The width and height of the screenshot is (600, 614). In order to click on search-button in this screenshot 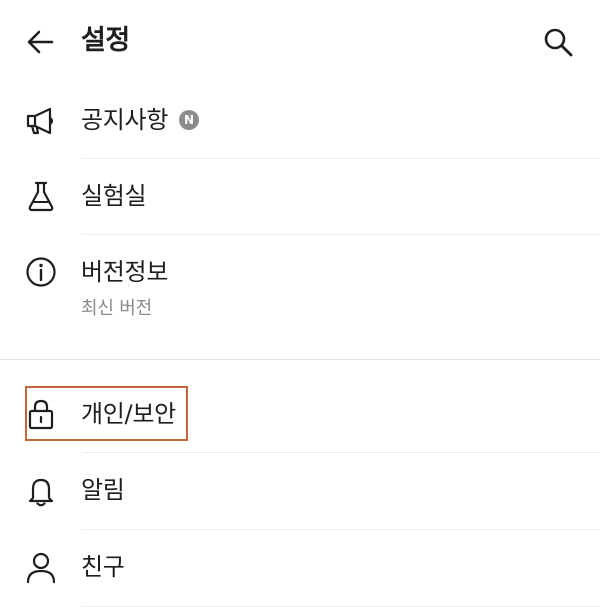, I will do `click(558, 42)`.